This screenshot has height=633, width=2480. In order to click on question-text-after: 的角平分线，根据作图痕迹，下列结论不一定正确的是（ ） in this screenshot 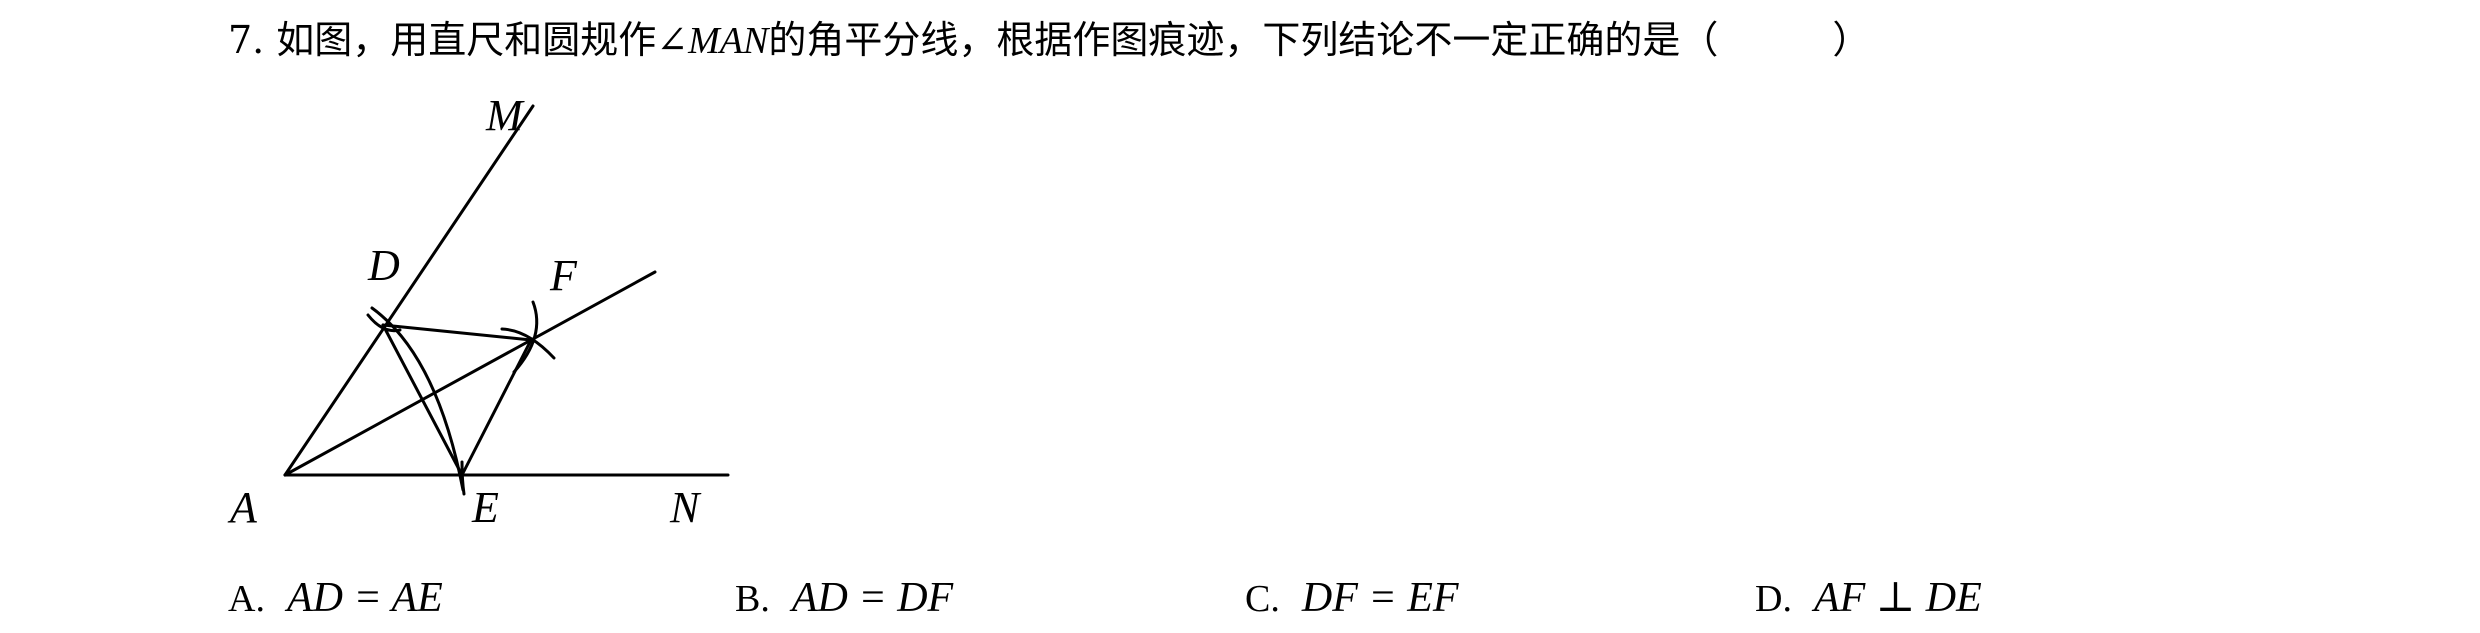, I will do `click(1319, 40)`.